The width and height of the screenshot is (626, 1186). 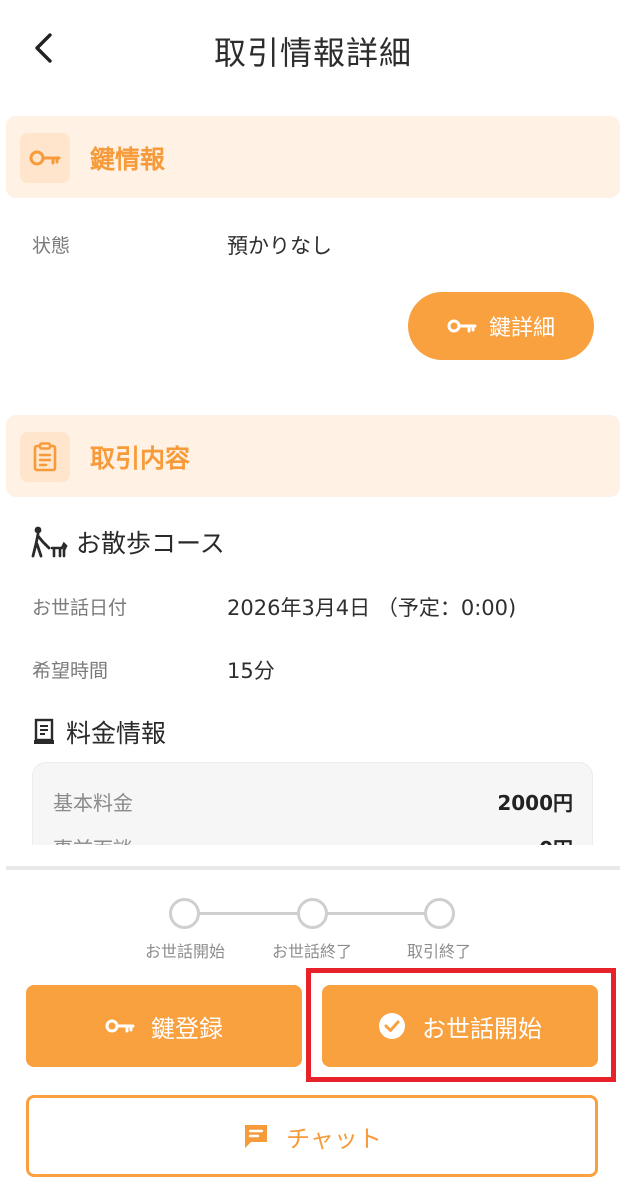 I want to click on register-key-button: 鍵登録, so click(x=164, y=1026).